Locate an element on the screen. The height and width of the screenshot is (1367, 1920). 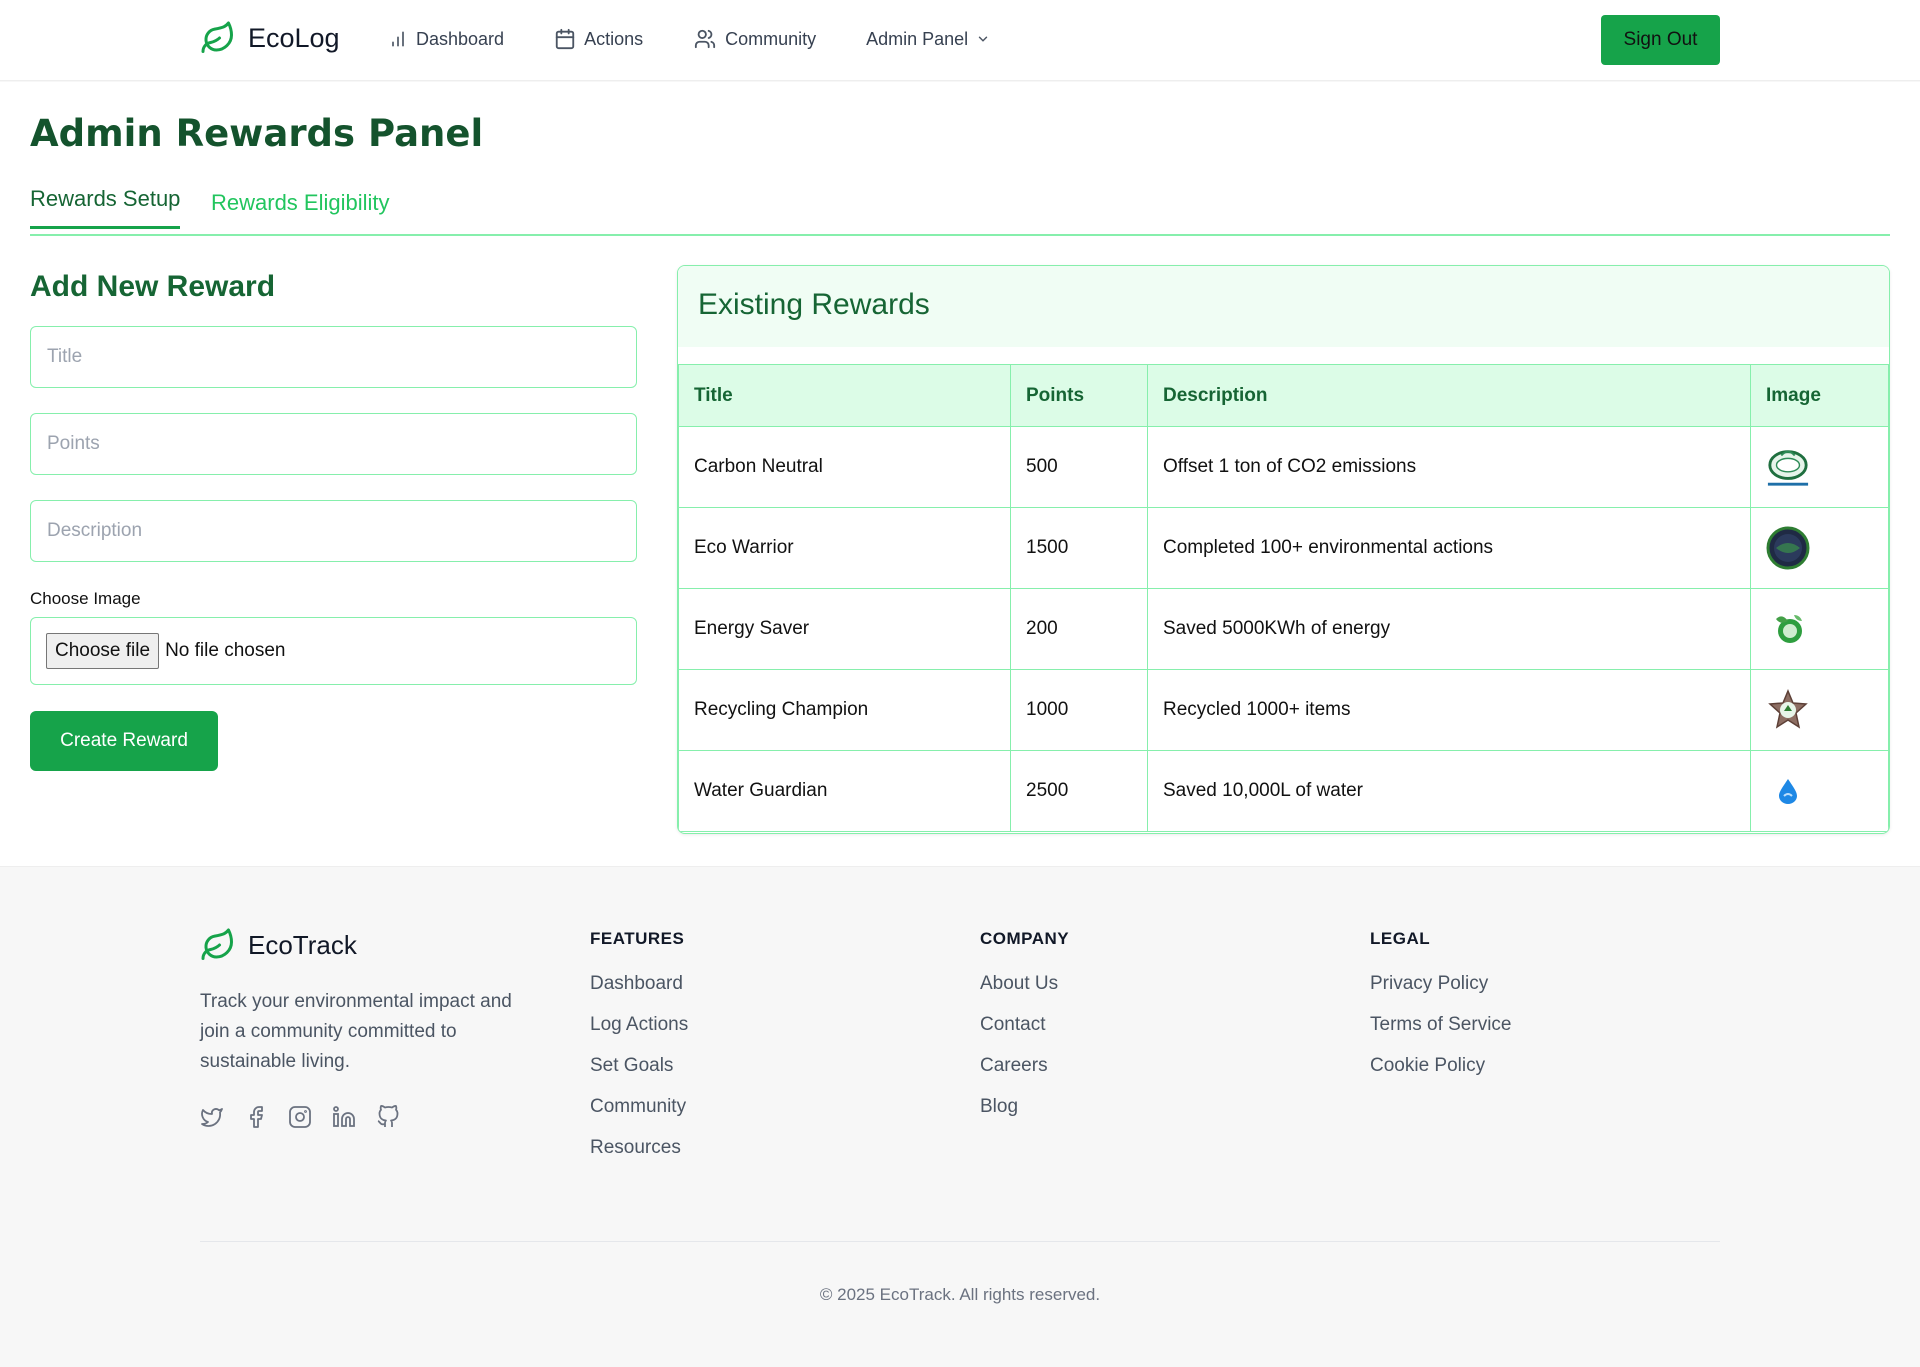
nav-actions: Actions is located at coordinates (598, 39).